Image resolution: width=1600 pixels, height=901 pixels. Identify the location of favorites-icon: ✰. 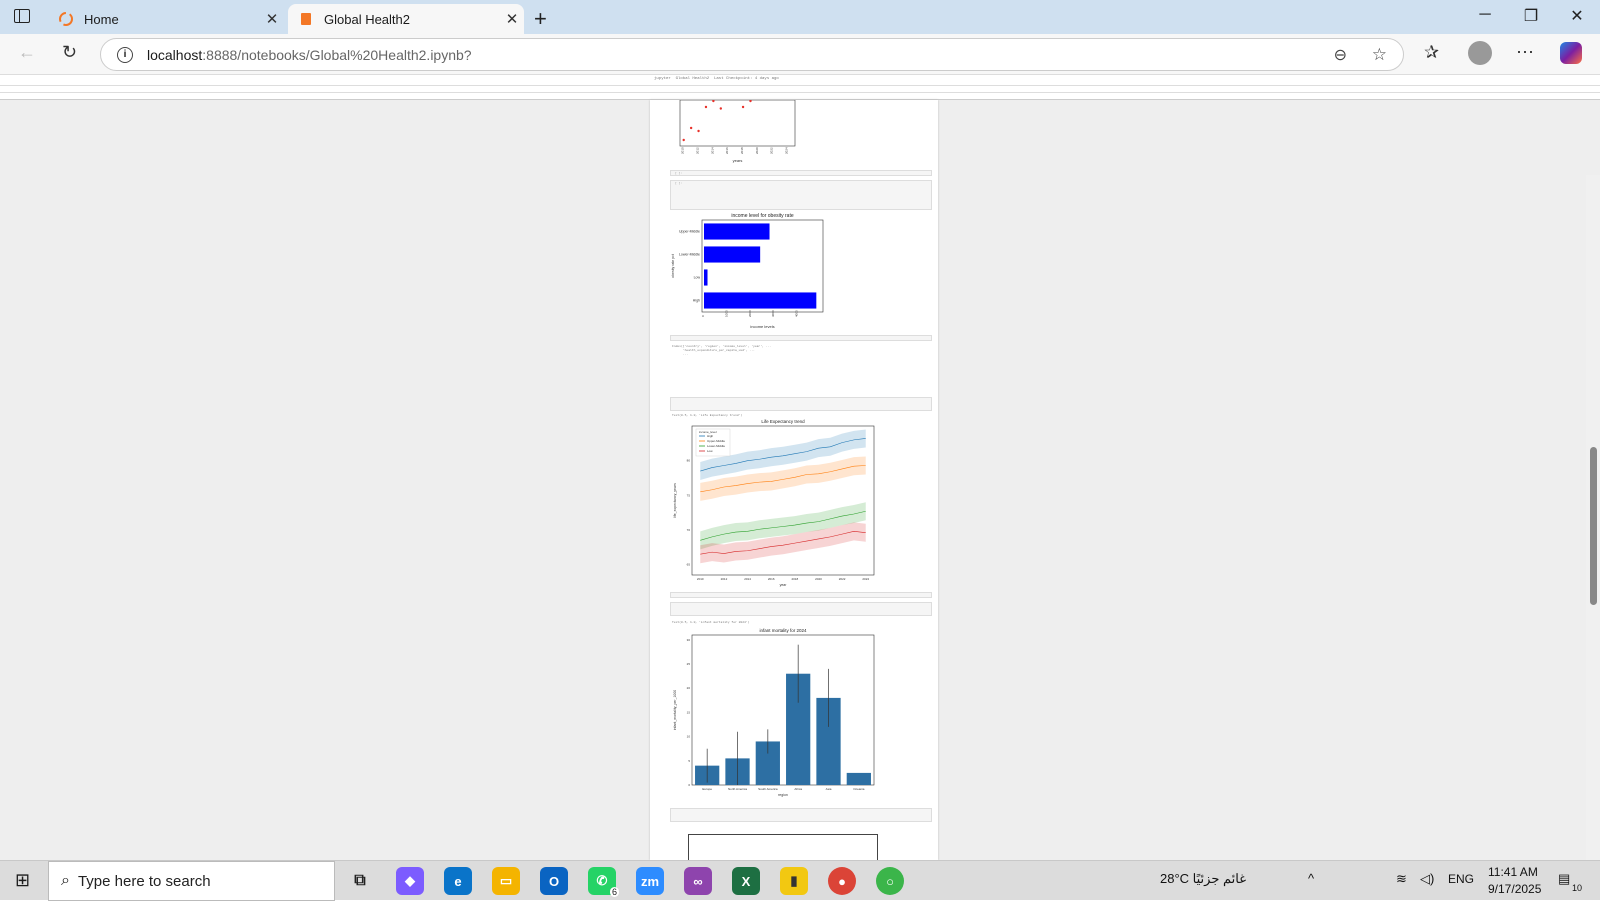
(1431, 52).